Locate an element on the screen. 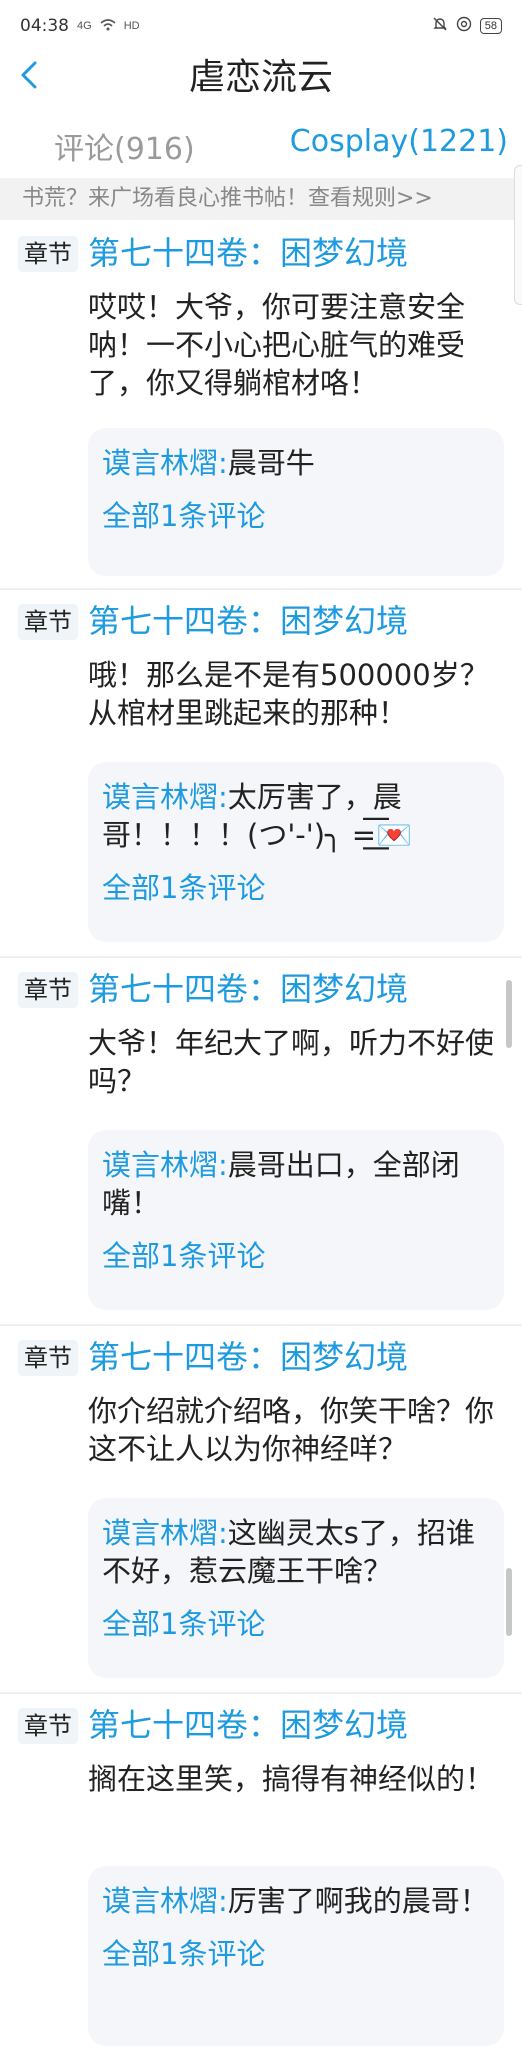  reply-box: 谟言林熠:太厉害了，晨哥！！！！(つ'-')╮ =͟͟͞͞💌 全部1条评论 is located at coordinates (296, 852).